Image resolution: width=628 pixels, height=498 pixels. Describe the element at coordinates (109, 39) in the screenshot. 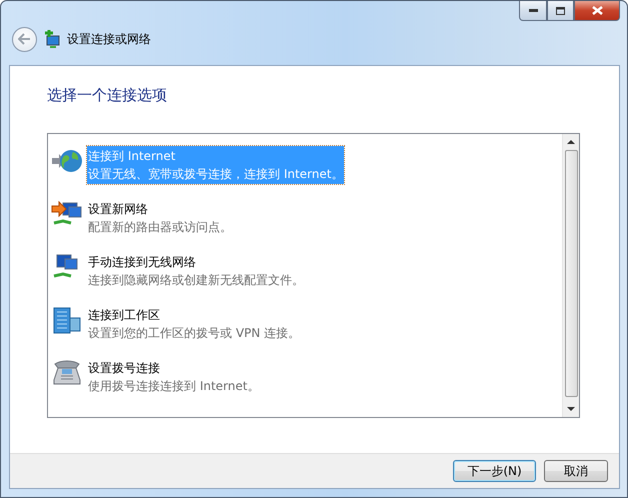

I see `window-title: 设置连接或网络` at that location.